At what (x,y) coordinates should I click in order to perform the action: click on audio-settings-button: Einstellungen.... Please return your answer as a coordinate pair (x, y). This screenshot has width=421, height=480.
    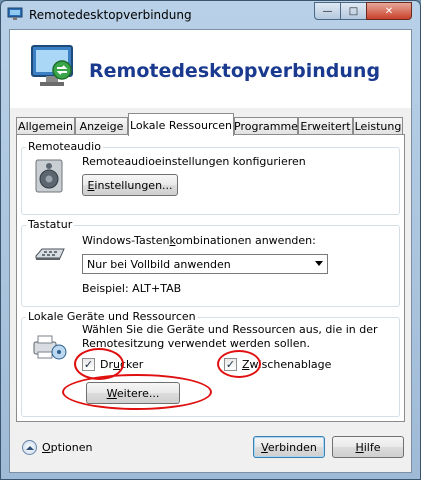
    Looking at the image, I should click on (130, 185).